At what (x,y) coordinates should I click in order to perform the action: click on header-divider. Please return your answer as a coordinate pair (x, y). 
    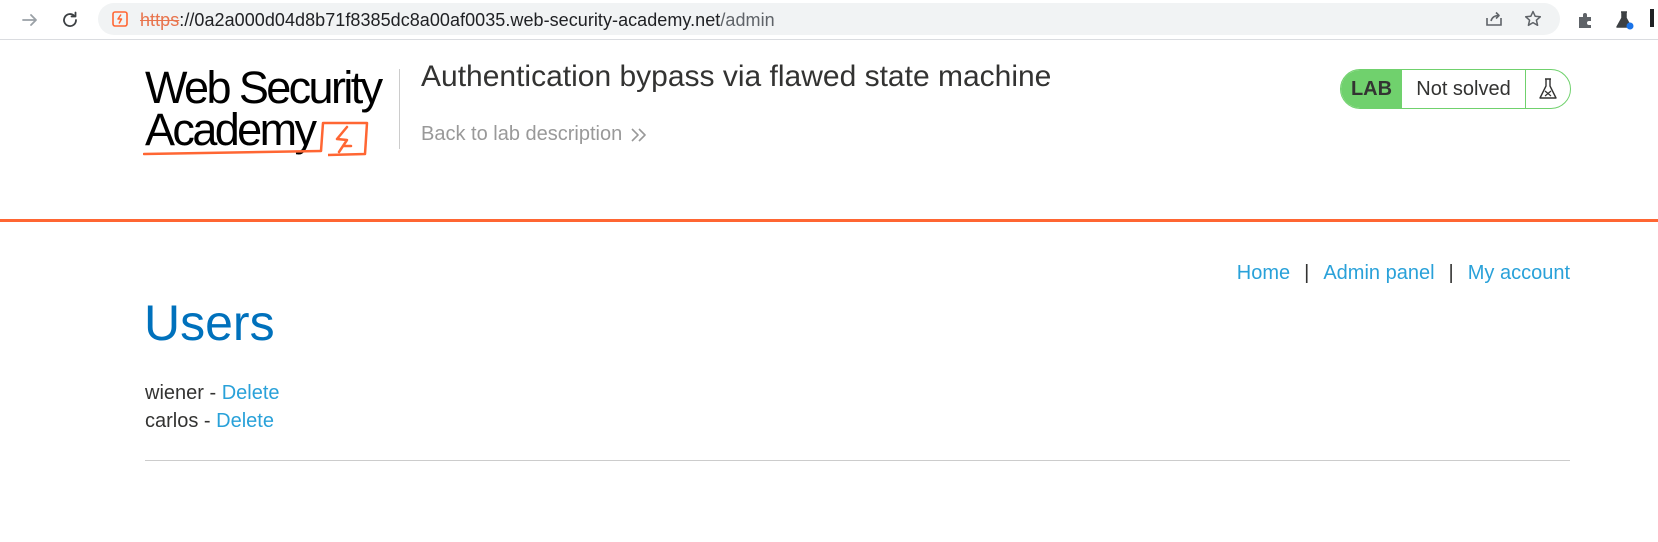
    Looking at the image, I should click on (399, 109).